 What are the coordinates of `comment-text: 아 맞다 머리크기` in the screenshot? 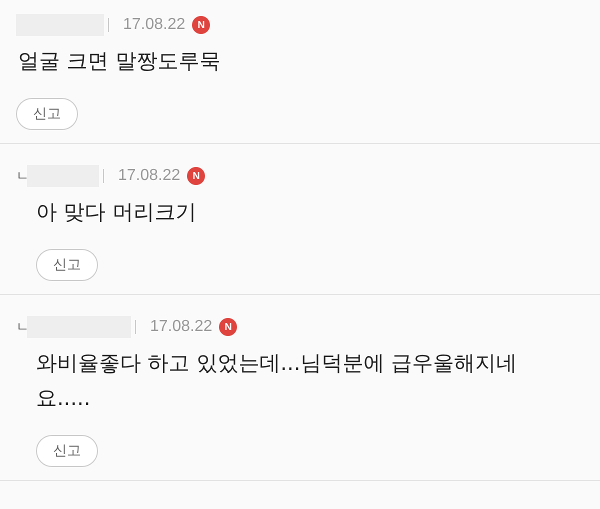 It's located at (116, 212).